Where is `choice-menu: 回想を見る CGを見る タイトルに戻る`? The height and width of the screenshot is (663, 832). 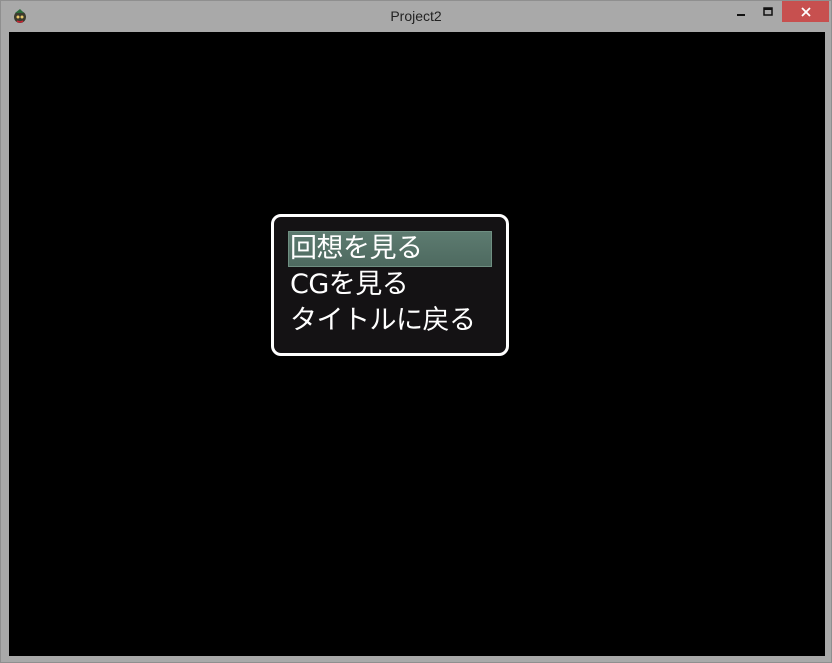 choice-menu: 回想を見る CGを見る タイトルに戻る is located at coordinates (390, 285).